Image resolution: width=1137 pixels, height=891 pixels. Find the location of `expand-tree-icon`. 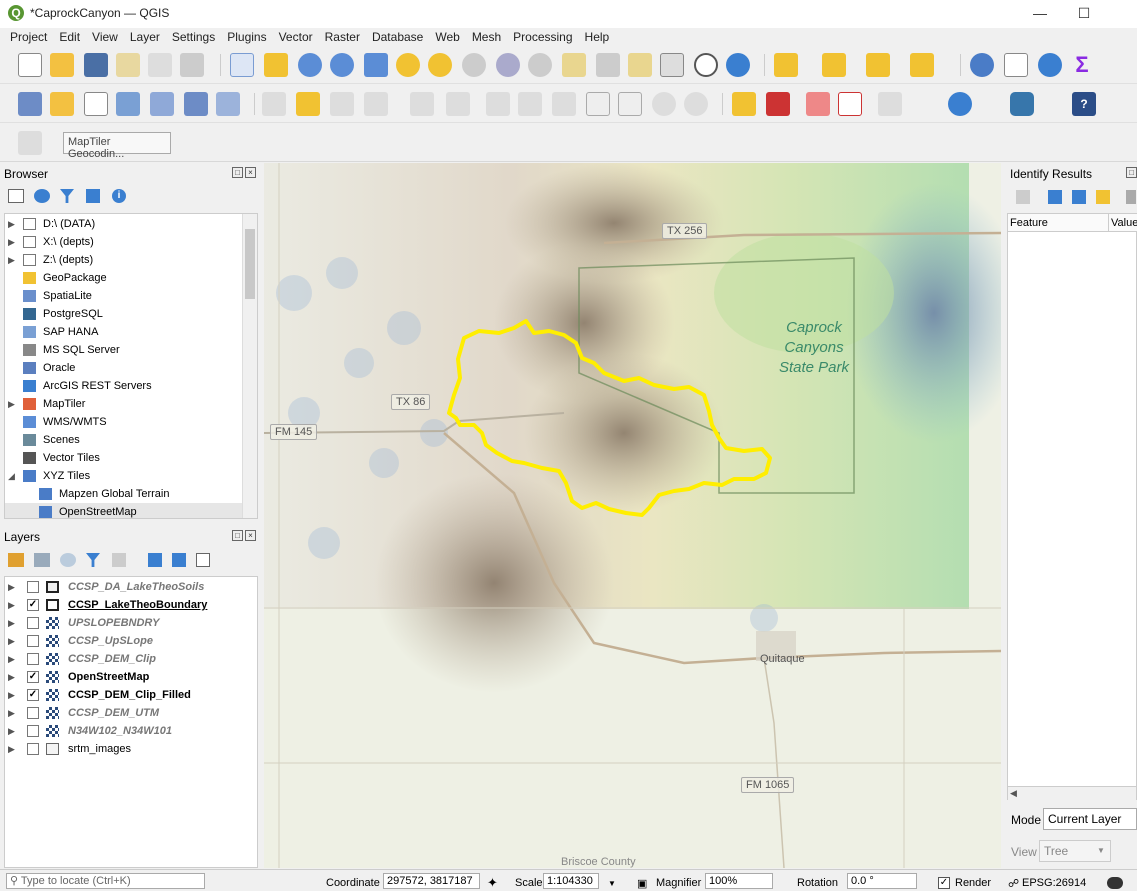

expand-tree-icon is located at coordinates (1023, 197).